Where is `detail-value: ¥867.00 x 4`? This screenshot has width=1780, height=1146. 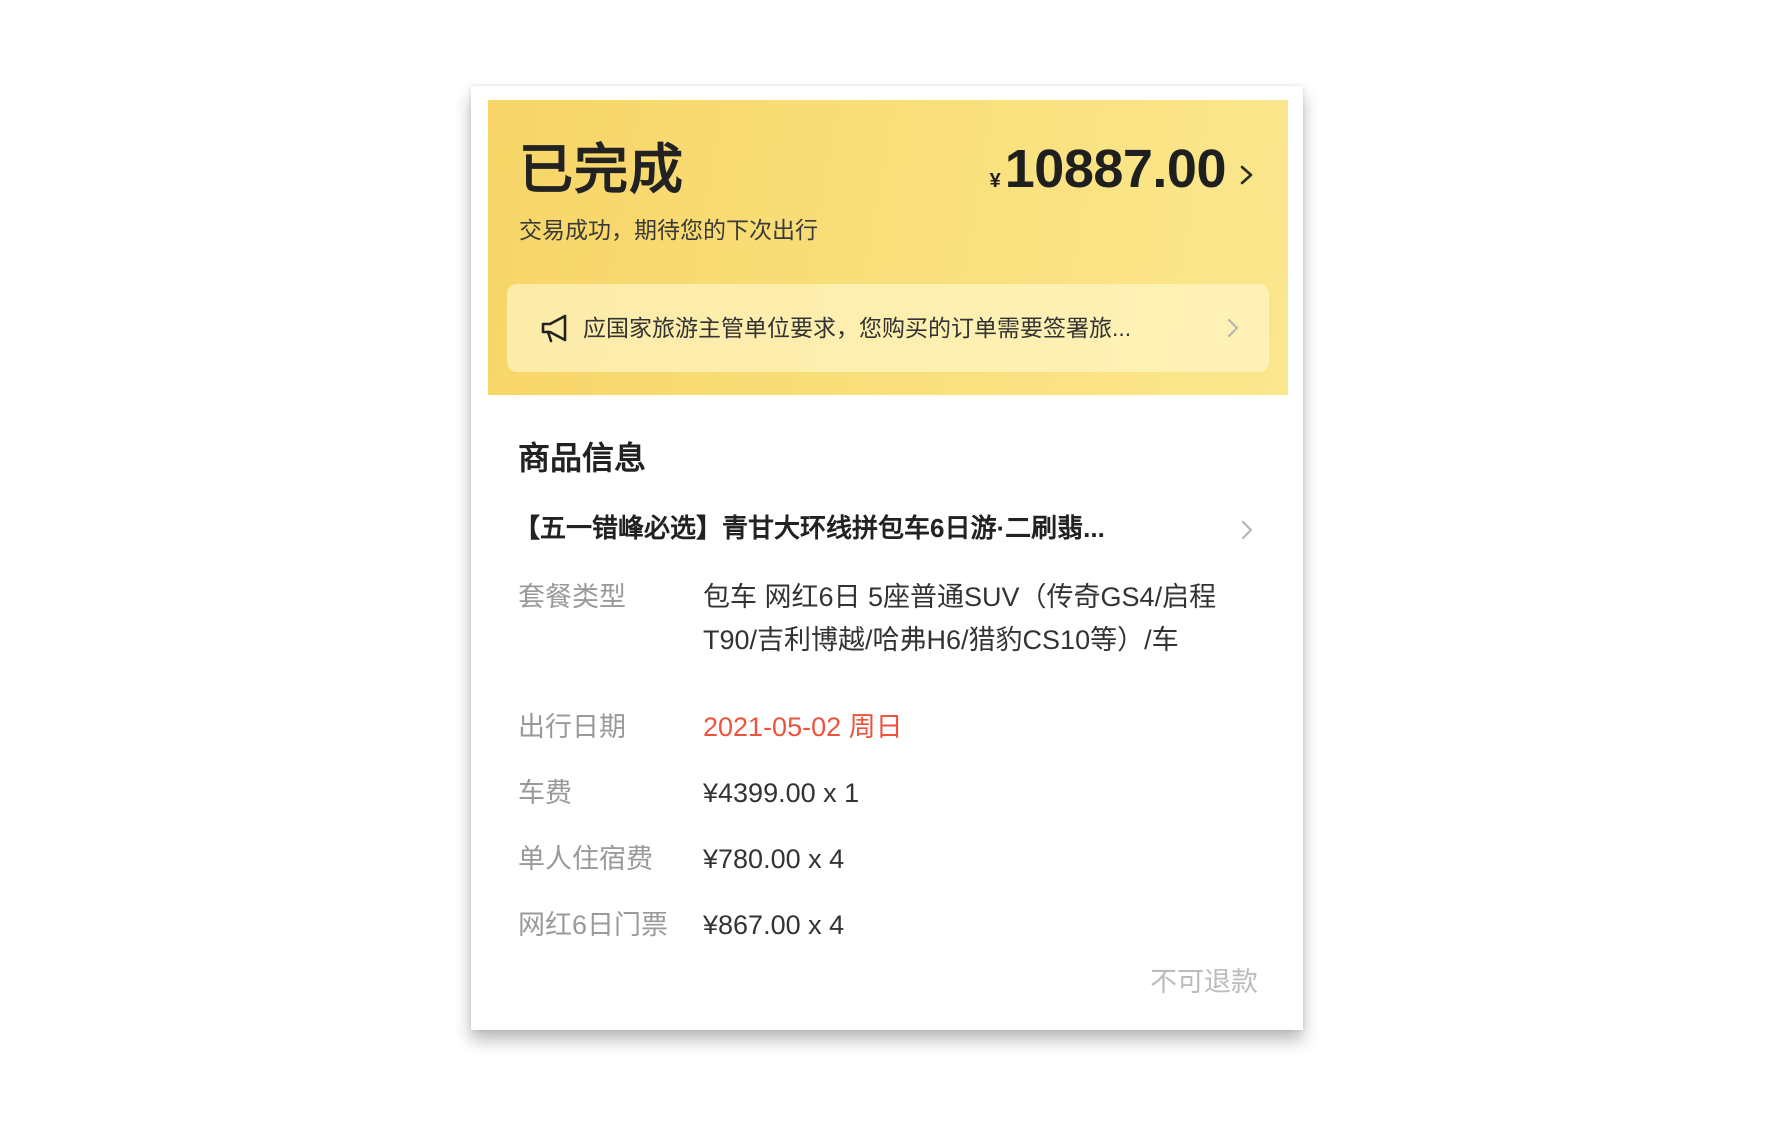 detail-value: ¥867.00 x 4 is located at coordinates (774, 925).